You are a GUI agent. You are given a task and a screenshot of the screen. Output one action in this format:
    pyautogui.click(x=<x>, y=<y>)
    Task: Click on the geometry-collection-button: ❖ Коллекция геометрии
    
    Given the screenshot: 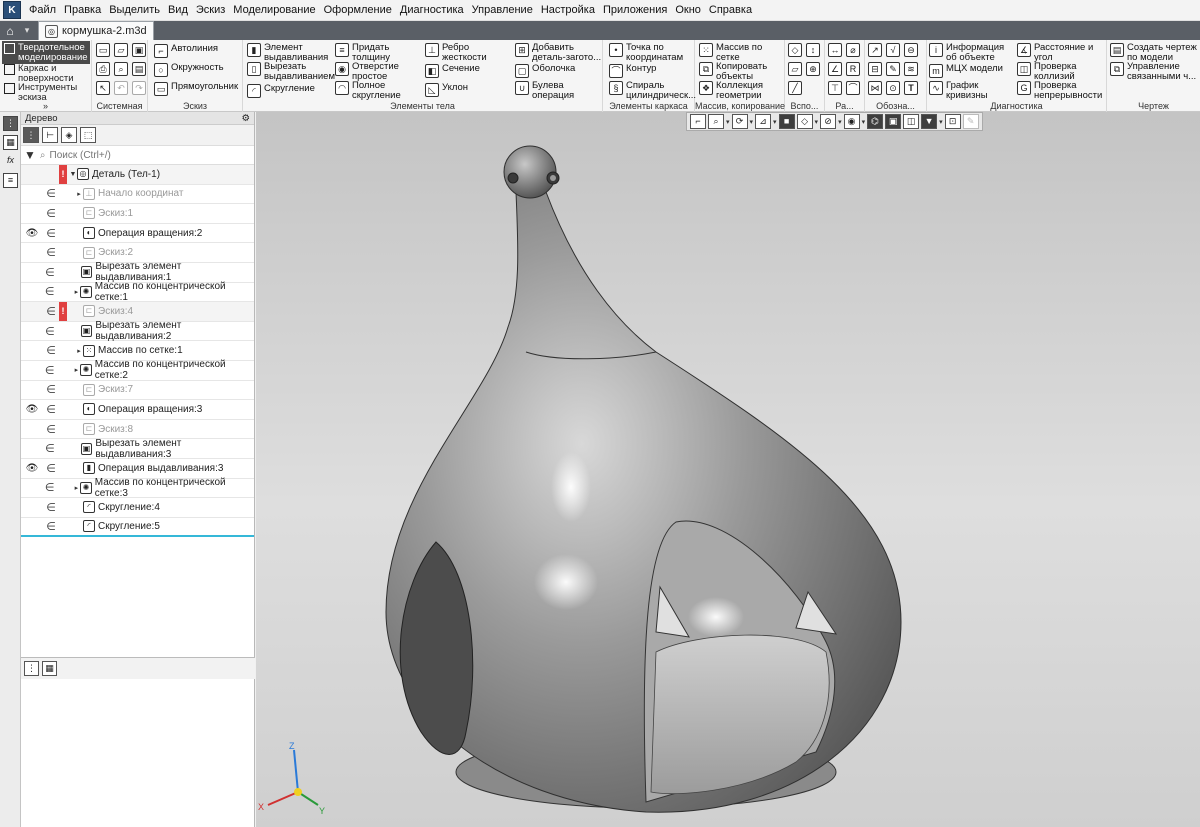 What is the action you would take?
    pyautogui.click(x=740, y=90)
    